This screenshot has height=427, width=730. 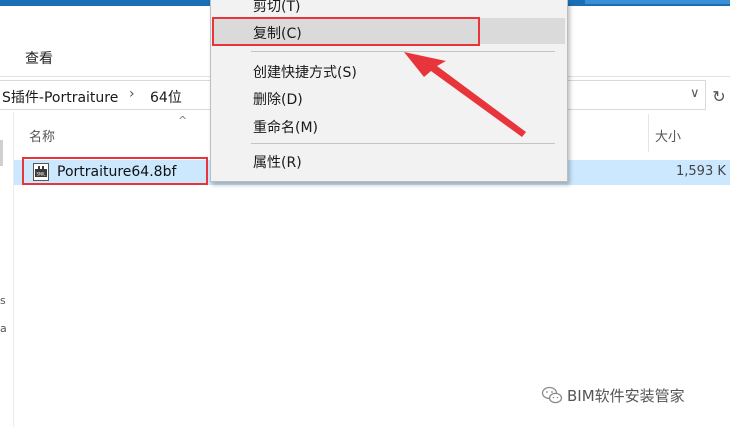 I want to click on window-top-band-accent, so click(x=657, y=2).